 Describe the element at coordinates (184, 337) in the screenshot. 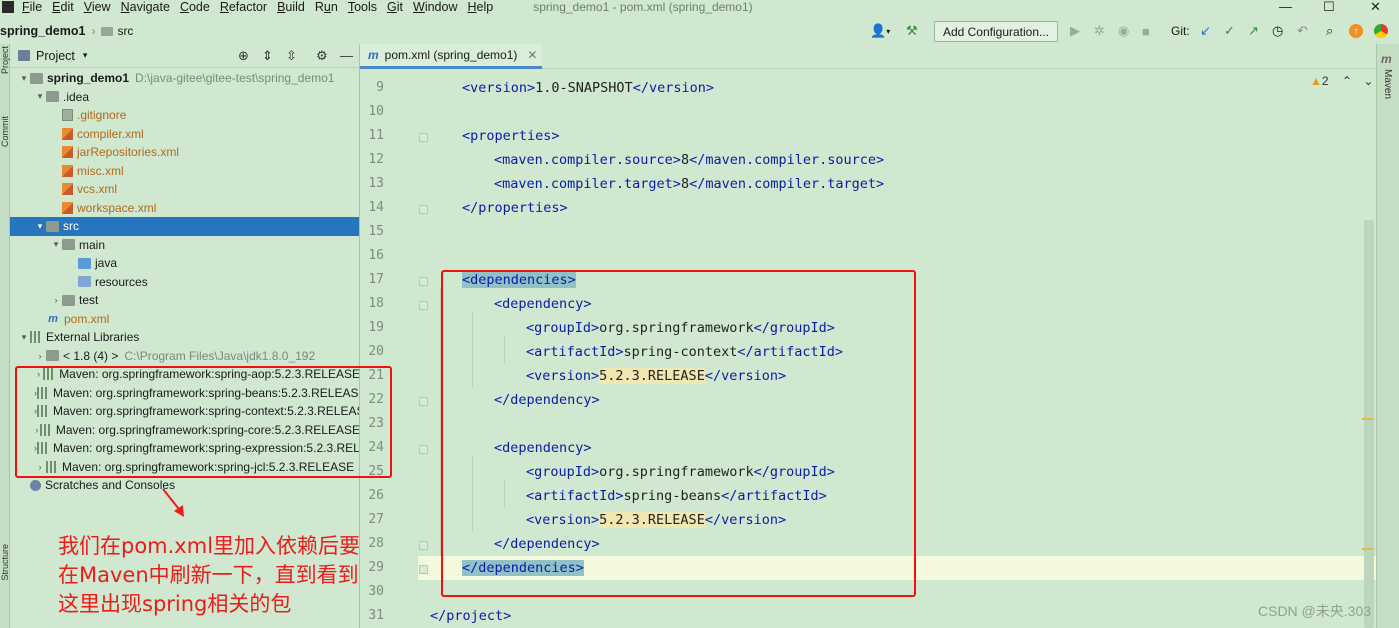

I see `tree-item-extlib: ▾ External Libraries` at that location.